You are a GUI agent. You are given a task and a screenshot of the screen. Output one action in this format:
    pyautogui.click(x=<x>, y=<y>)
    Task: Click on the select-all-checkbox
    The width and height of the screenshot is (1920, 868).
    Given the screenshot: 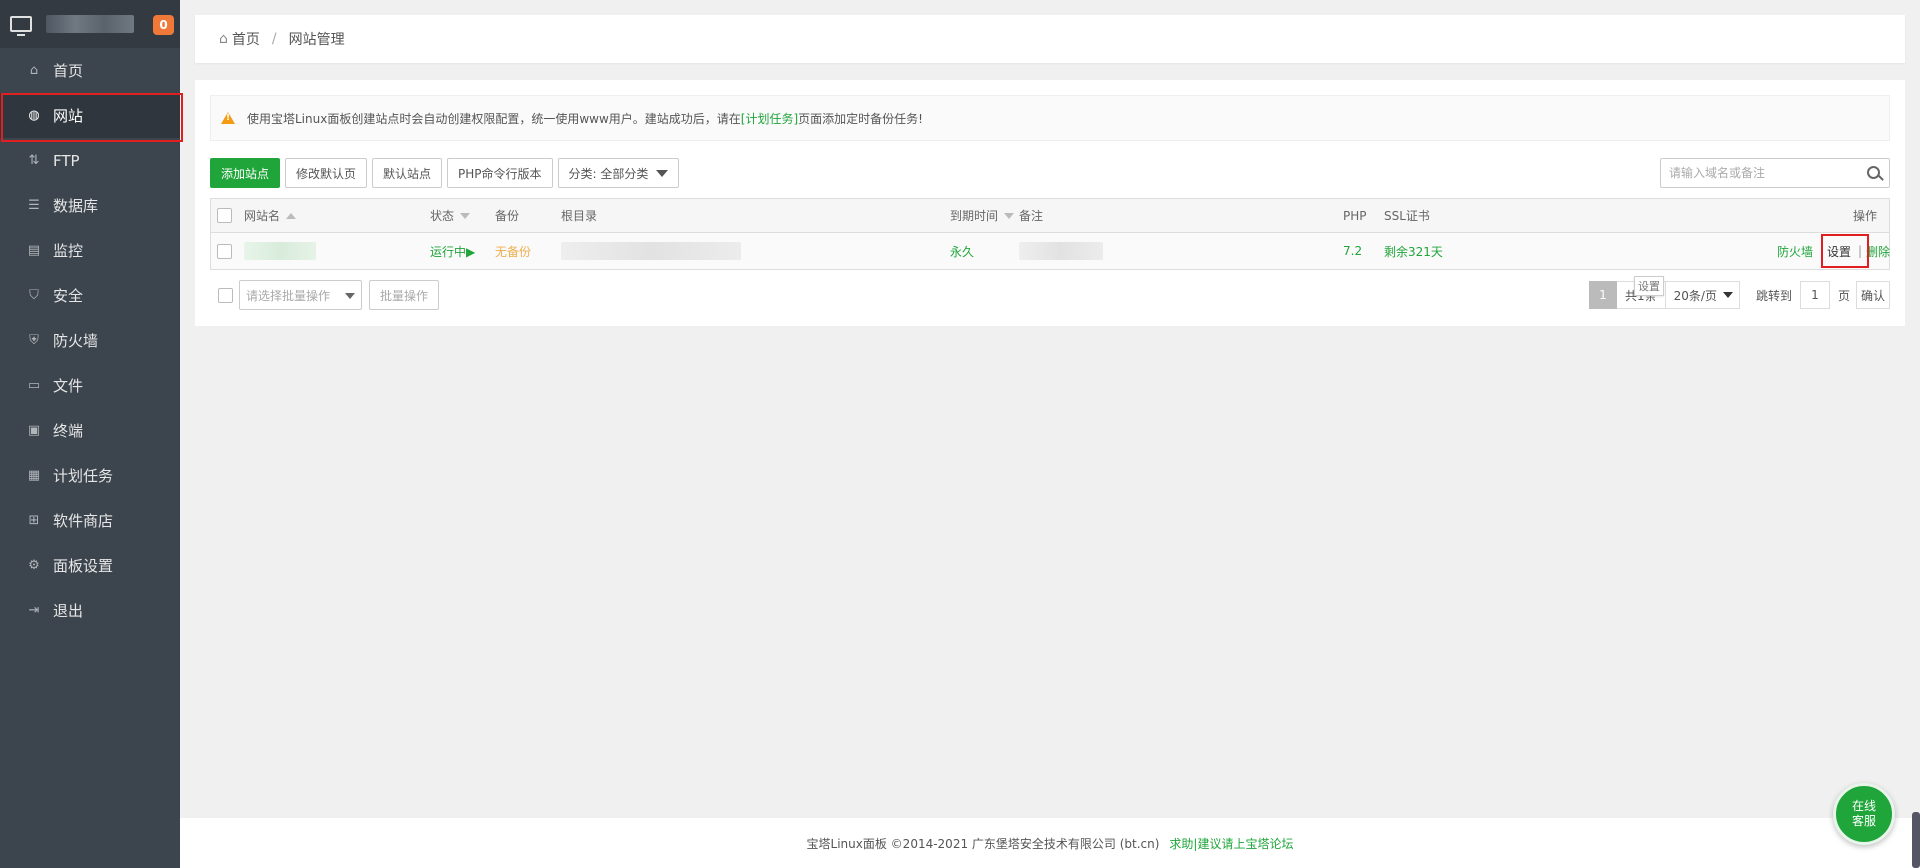 What is the action you would take?
    pyautogui.click(x=224, y=215)
    